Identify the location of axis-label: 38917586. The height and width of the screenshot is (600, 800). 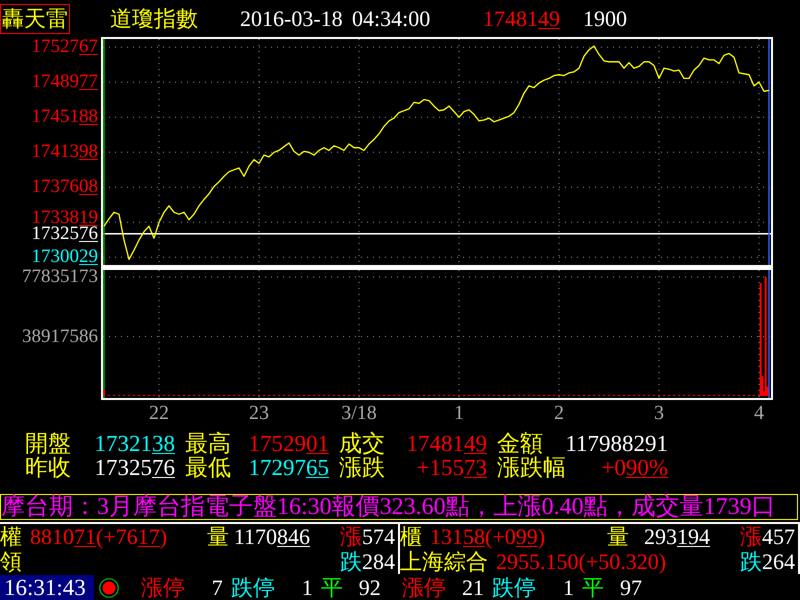
(60, 336).